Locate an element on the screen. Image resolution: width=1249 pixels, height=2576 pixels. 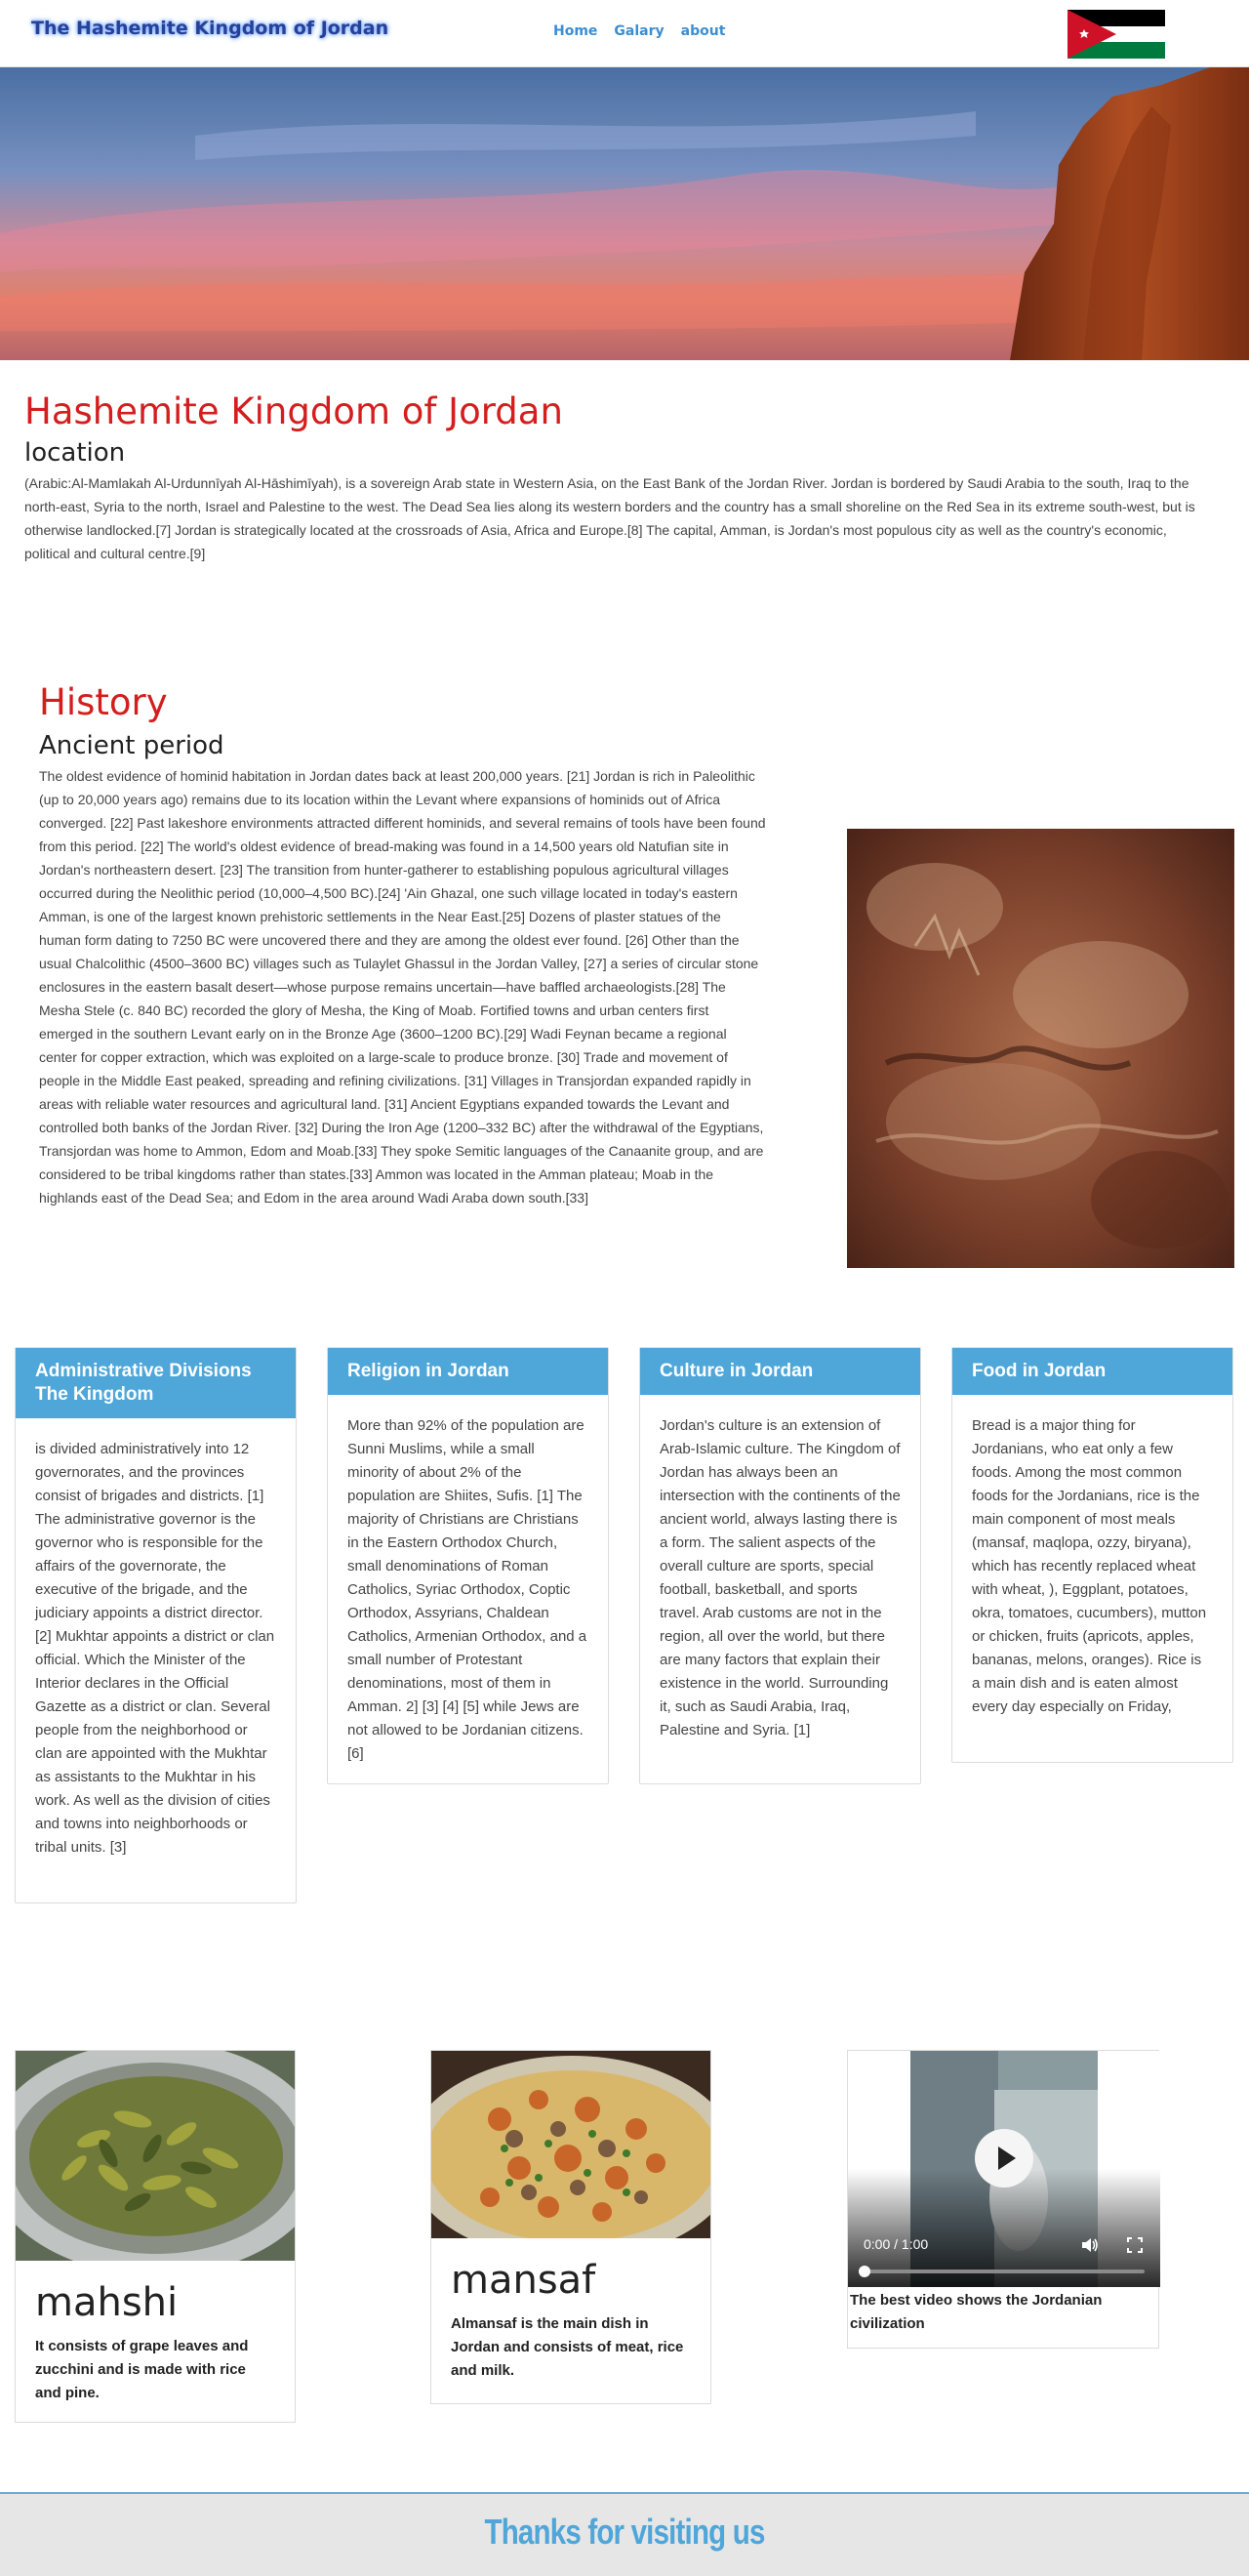
nav-link-about: about is located at coordinates (703, 31).